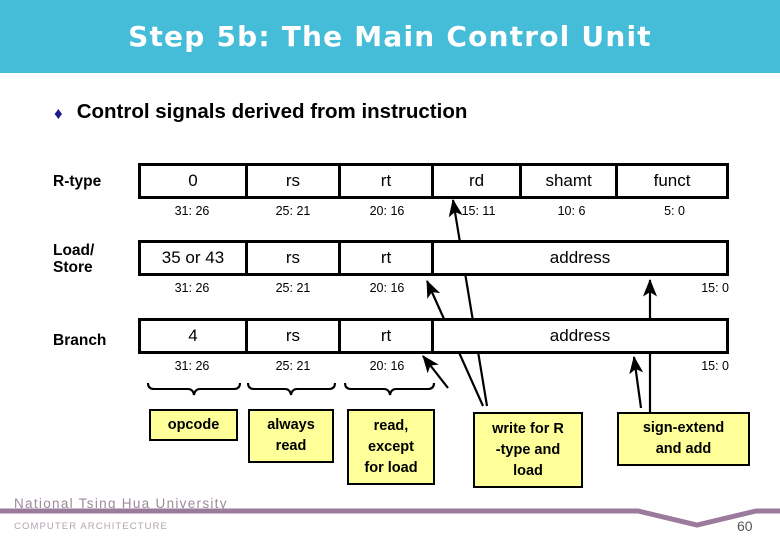  Describe the element at coordinates (391, 467) in the screenshot. I see `note-read-except-line3: for load` at that location.